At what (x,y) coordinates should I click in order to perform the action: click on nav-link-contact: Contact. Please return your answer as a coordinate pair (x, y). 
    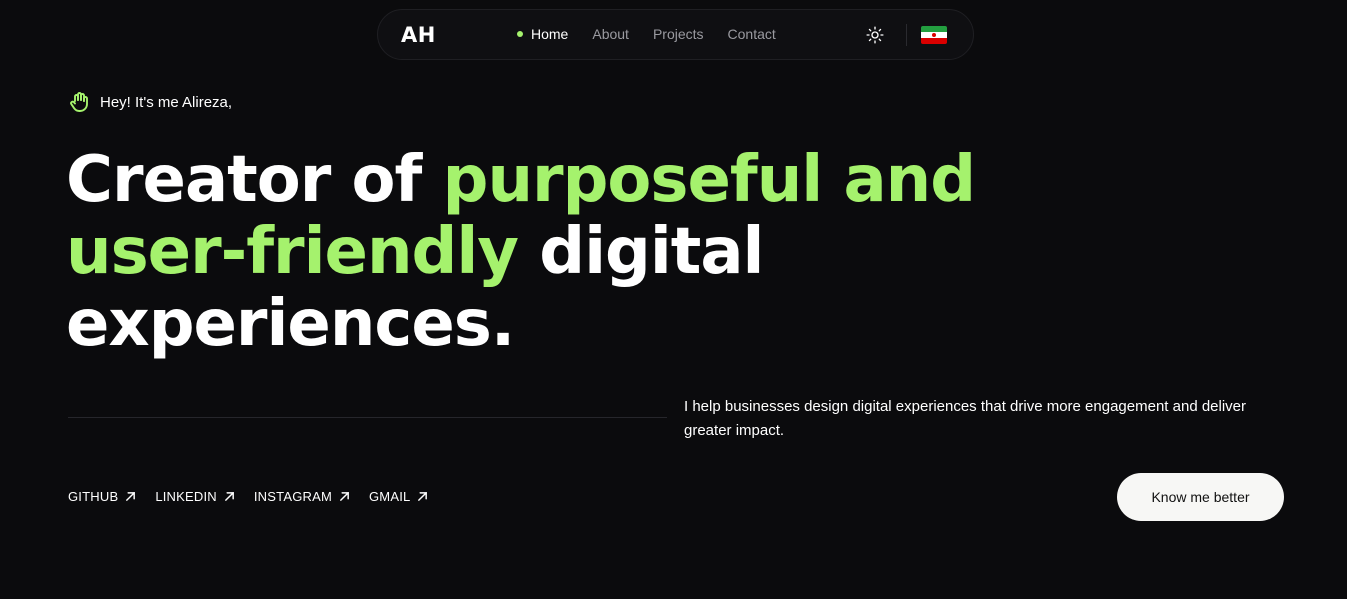
    Looking at the image, I should click on (752, 34).